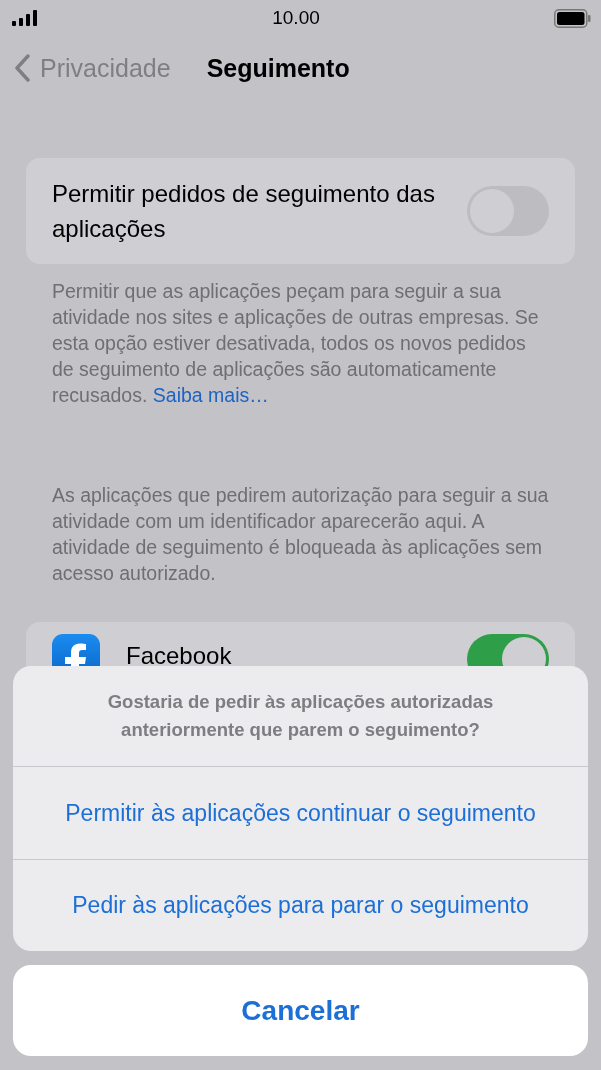  I want to click on battery-icon, so click(572, 18).